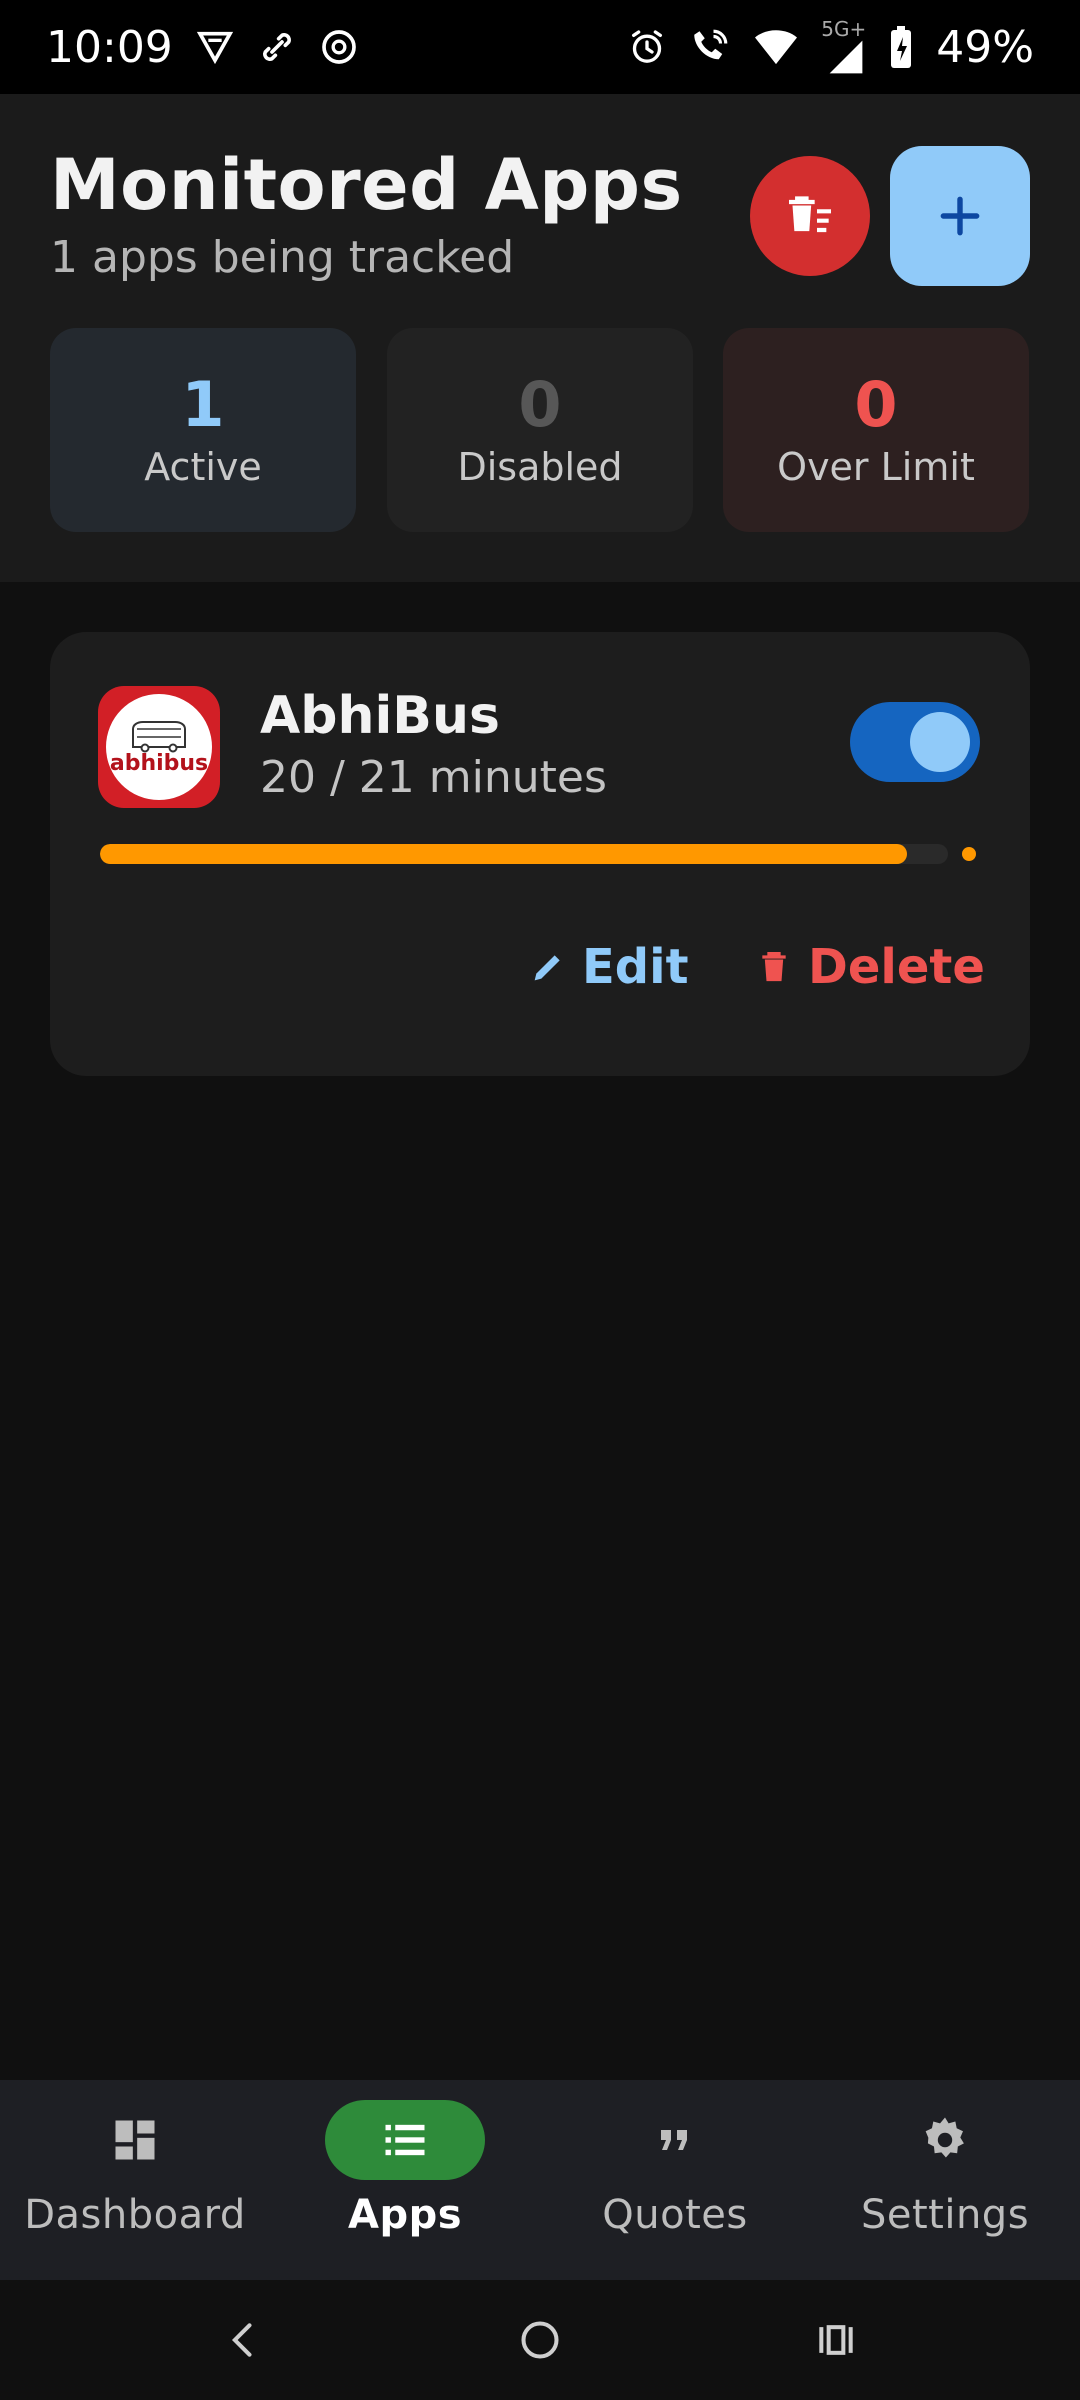  What do you see at coordinates (215, 47) in the screenshot?
I see `vpn-icon` at bounding box center [215, 47].